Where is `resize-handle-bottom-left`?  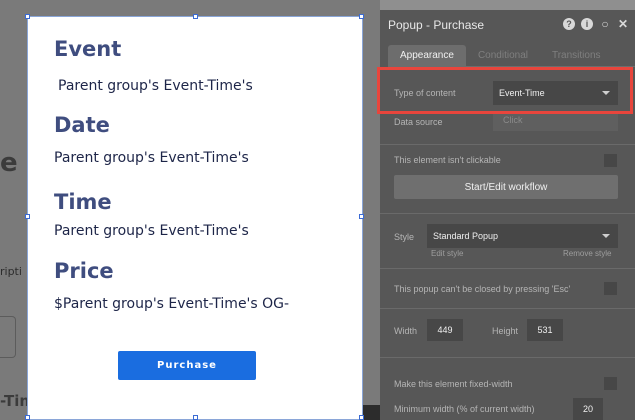
resize-handle-bottom-left is located at coordinates (27, 417).